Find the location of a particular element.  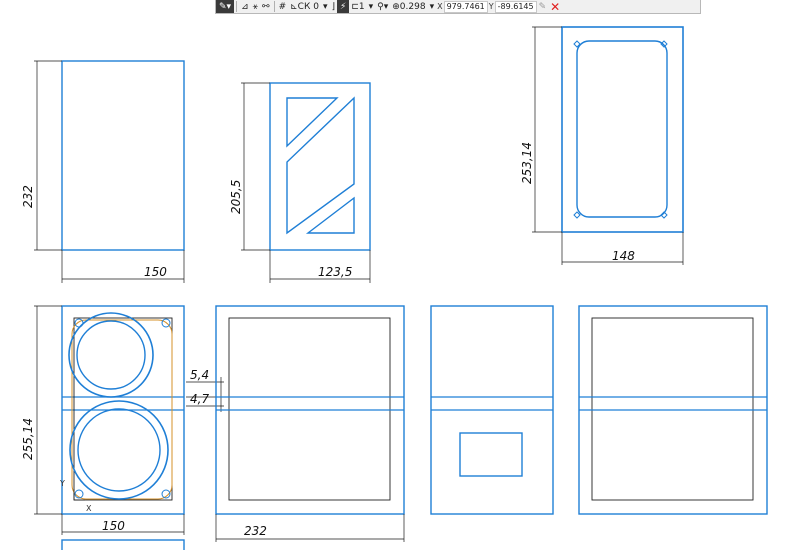

back-panel-view is located at coordinates (492, 410).